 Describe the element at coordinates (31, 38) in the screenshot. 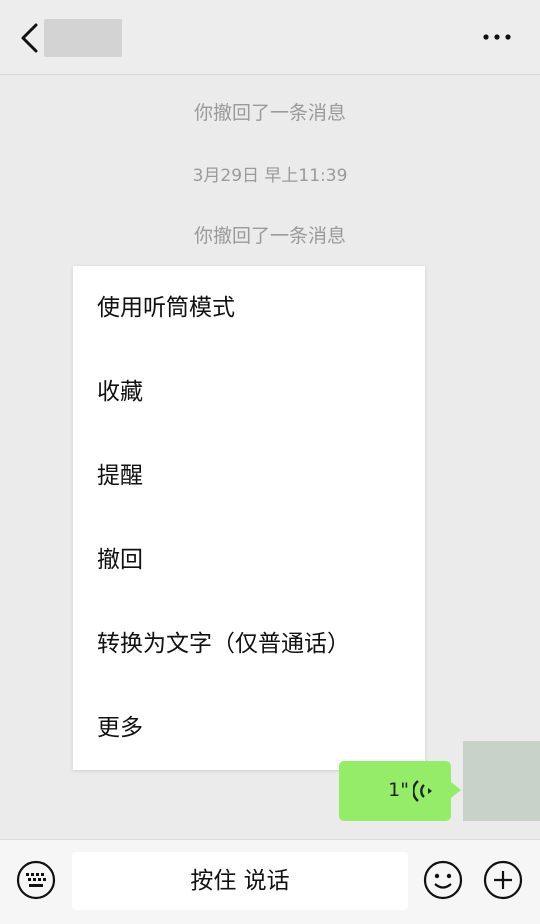

I see `chevron-left-icon` at that location.